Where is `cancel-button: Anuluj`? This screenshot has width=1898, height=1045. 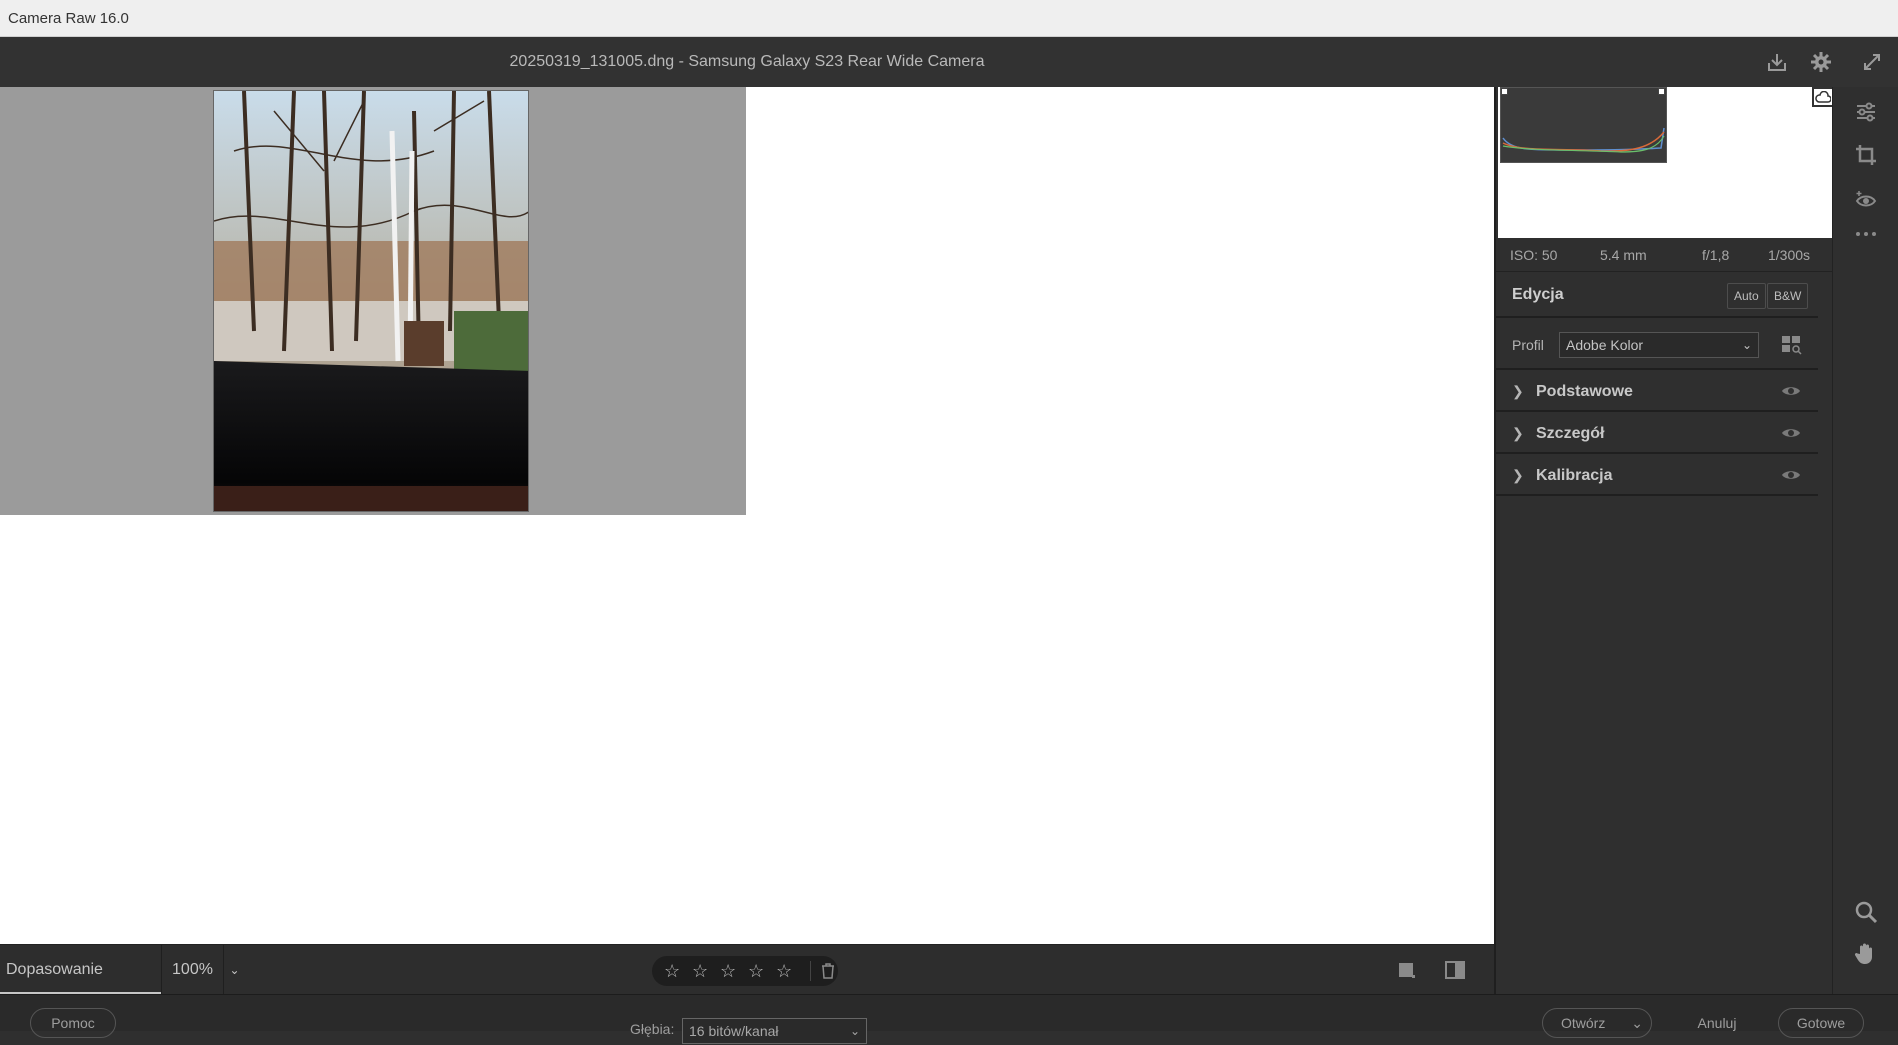 cancel-button: Anuluj is located at coordinates (1717, 1023).